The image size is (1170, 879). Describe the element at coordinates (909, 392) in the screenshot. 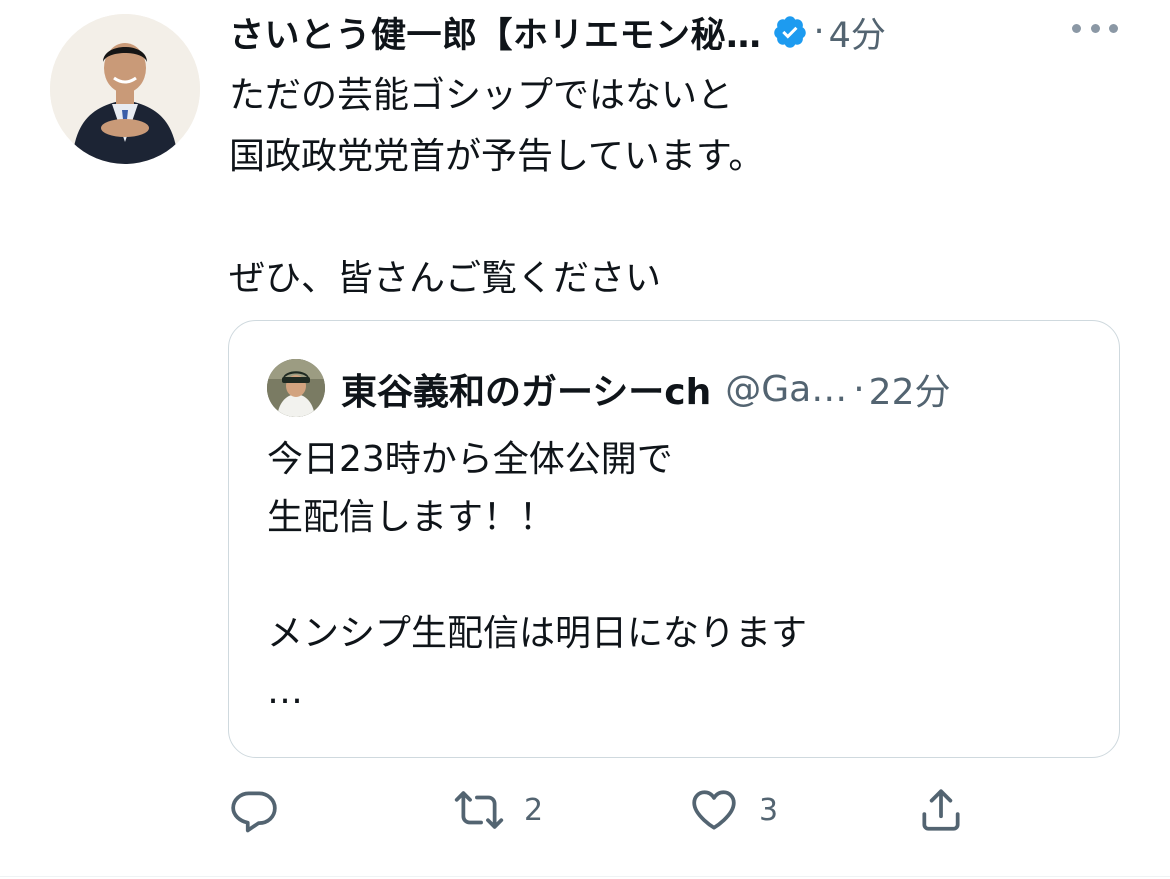

I see `quoted-tweet-timestamp: 22分` at that location.